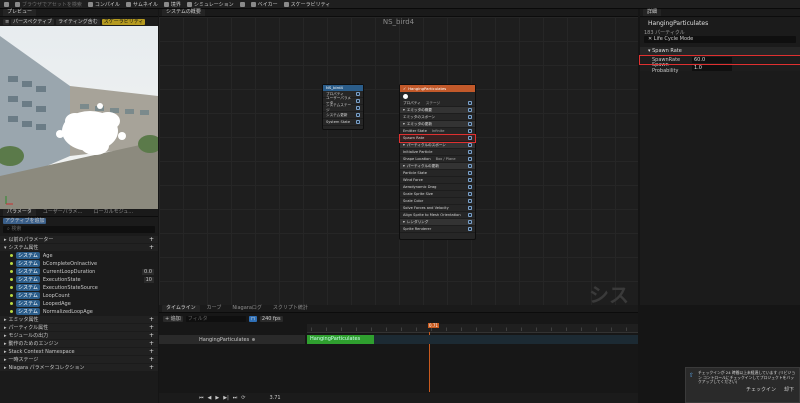 Image resolution: width=800 pixels, height=403 pixels. What do you see at coordinates (226, 398) in the screenshot?
I see `next-frame-icon: ▶|` at bounding box center [226, 398].